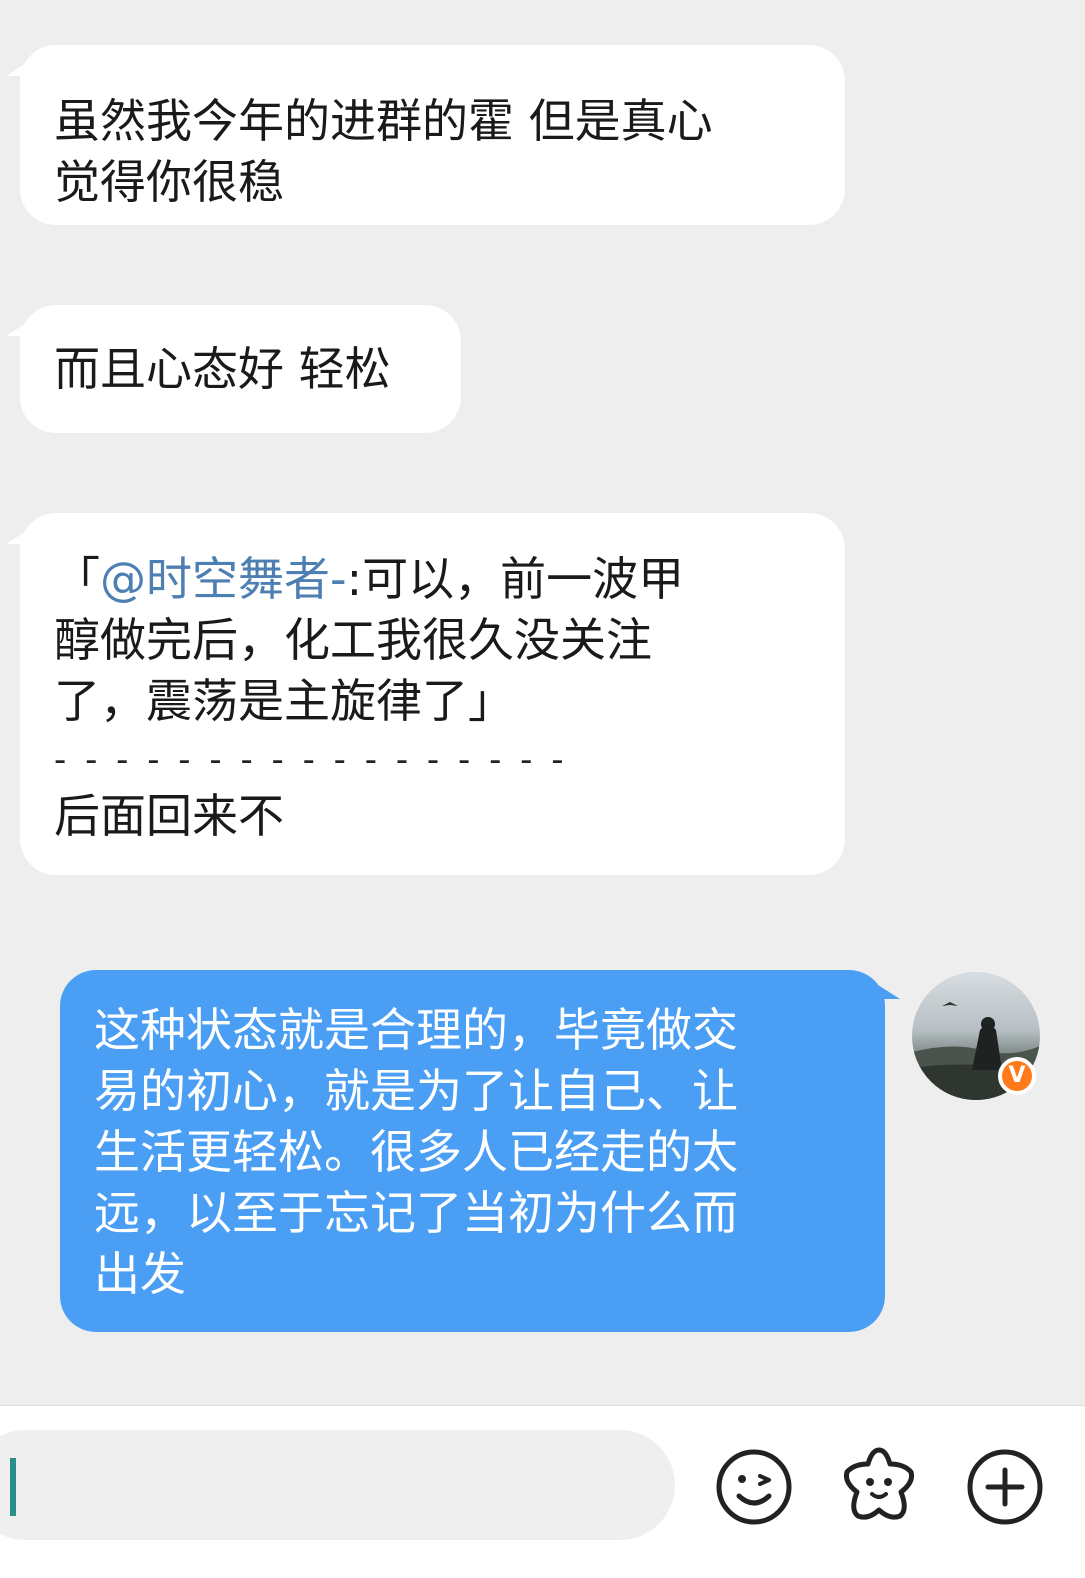  What do you see at coordinates (140, 1274) in the screenshot?
I see `message-text: 出发` at bounding box center [140, 1274].